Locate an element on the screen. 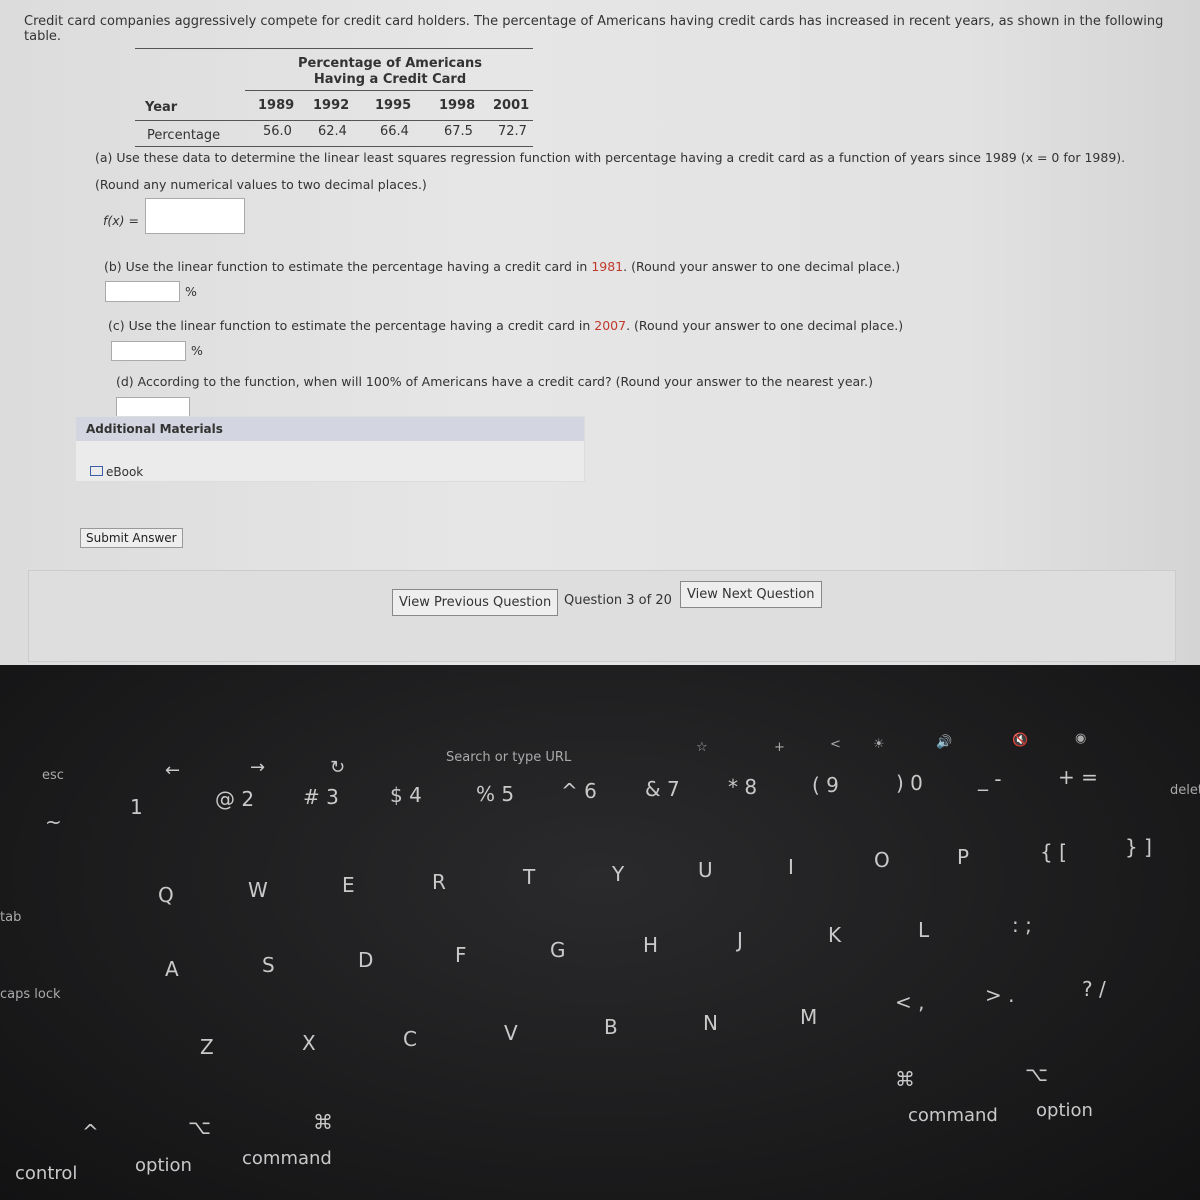 The height and width of the screenshot is (1200, 1200). key-bottom-8: ⌥ is located at coordinates (1036, 1074).